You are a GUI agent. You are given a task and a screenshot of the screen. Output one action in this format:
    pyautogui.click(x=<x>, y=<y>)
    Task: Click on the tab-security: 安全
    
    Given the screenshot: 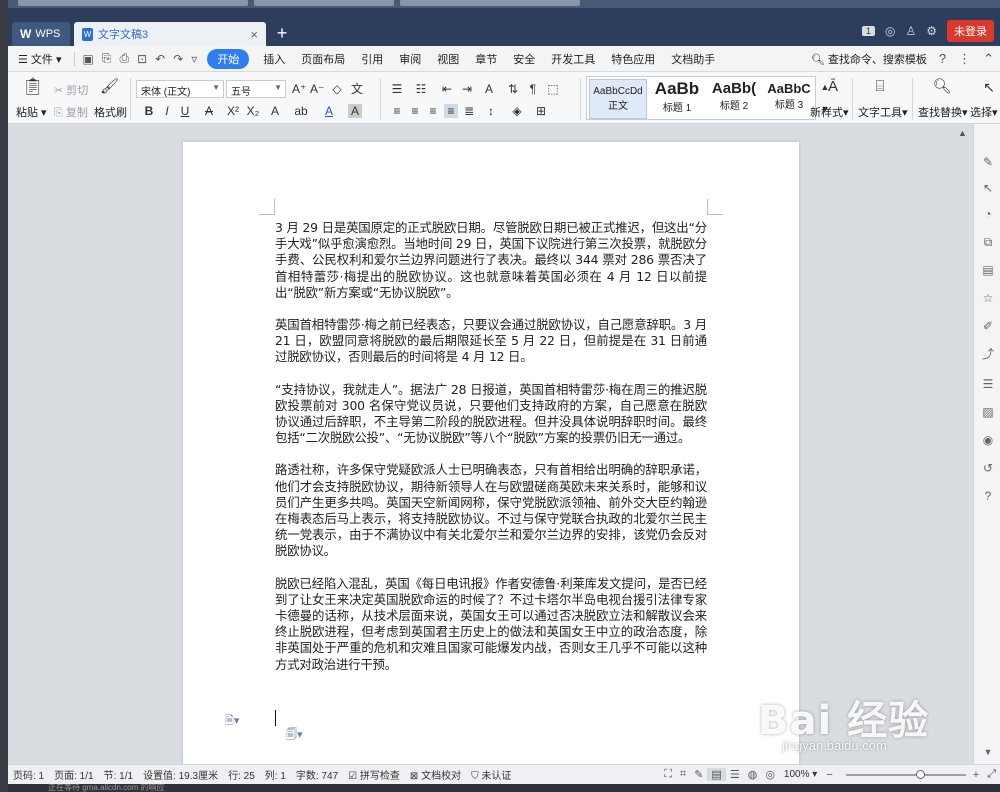 What is the action you would take?
    pyautogui.click(x=524, y=59)
    